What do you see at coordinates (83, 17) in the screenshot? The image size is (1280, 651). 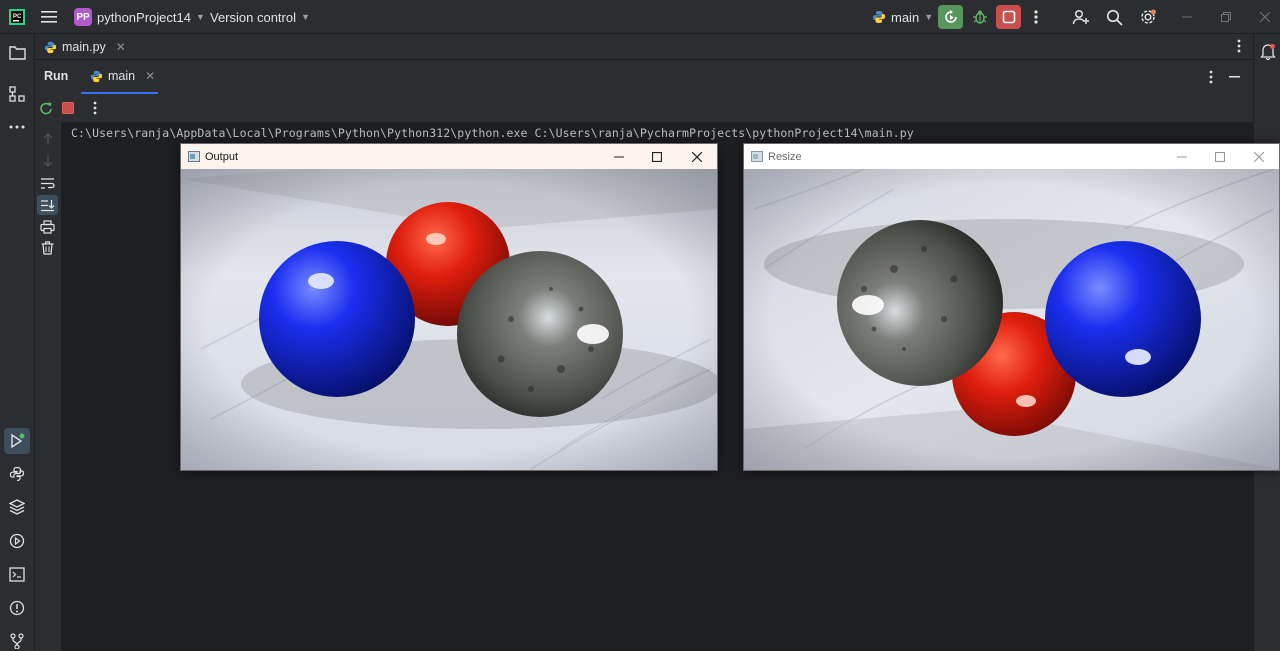 I see `project-badge: PP` at bounding box center [83, 17].